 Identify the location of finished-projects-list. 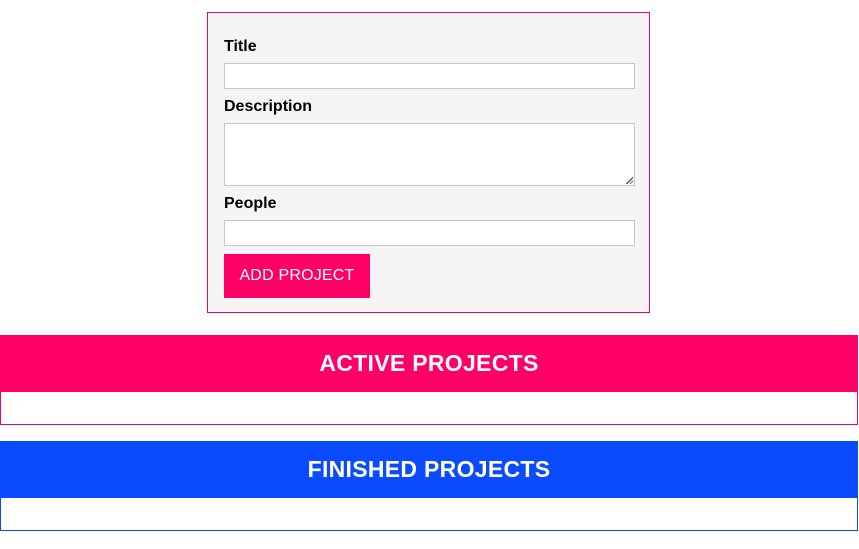
(429, 514).